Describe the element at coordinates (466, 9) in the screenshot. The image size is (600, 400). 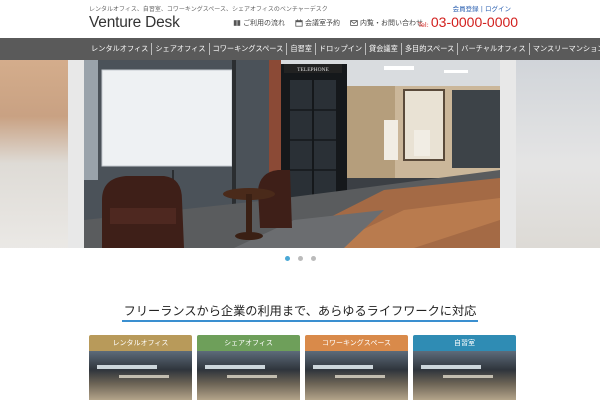
I see `member-register-link: 会員登録` at that location.